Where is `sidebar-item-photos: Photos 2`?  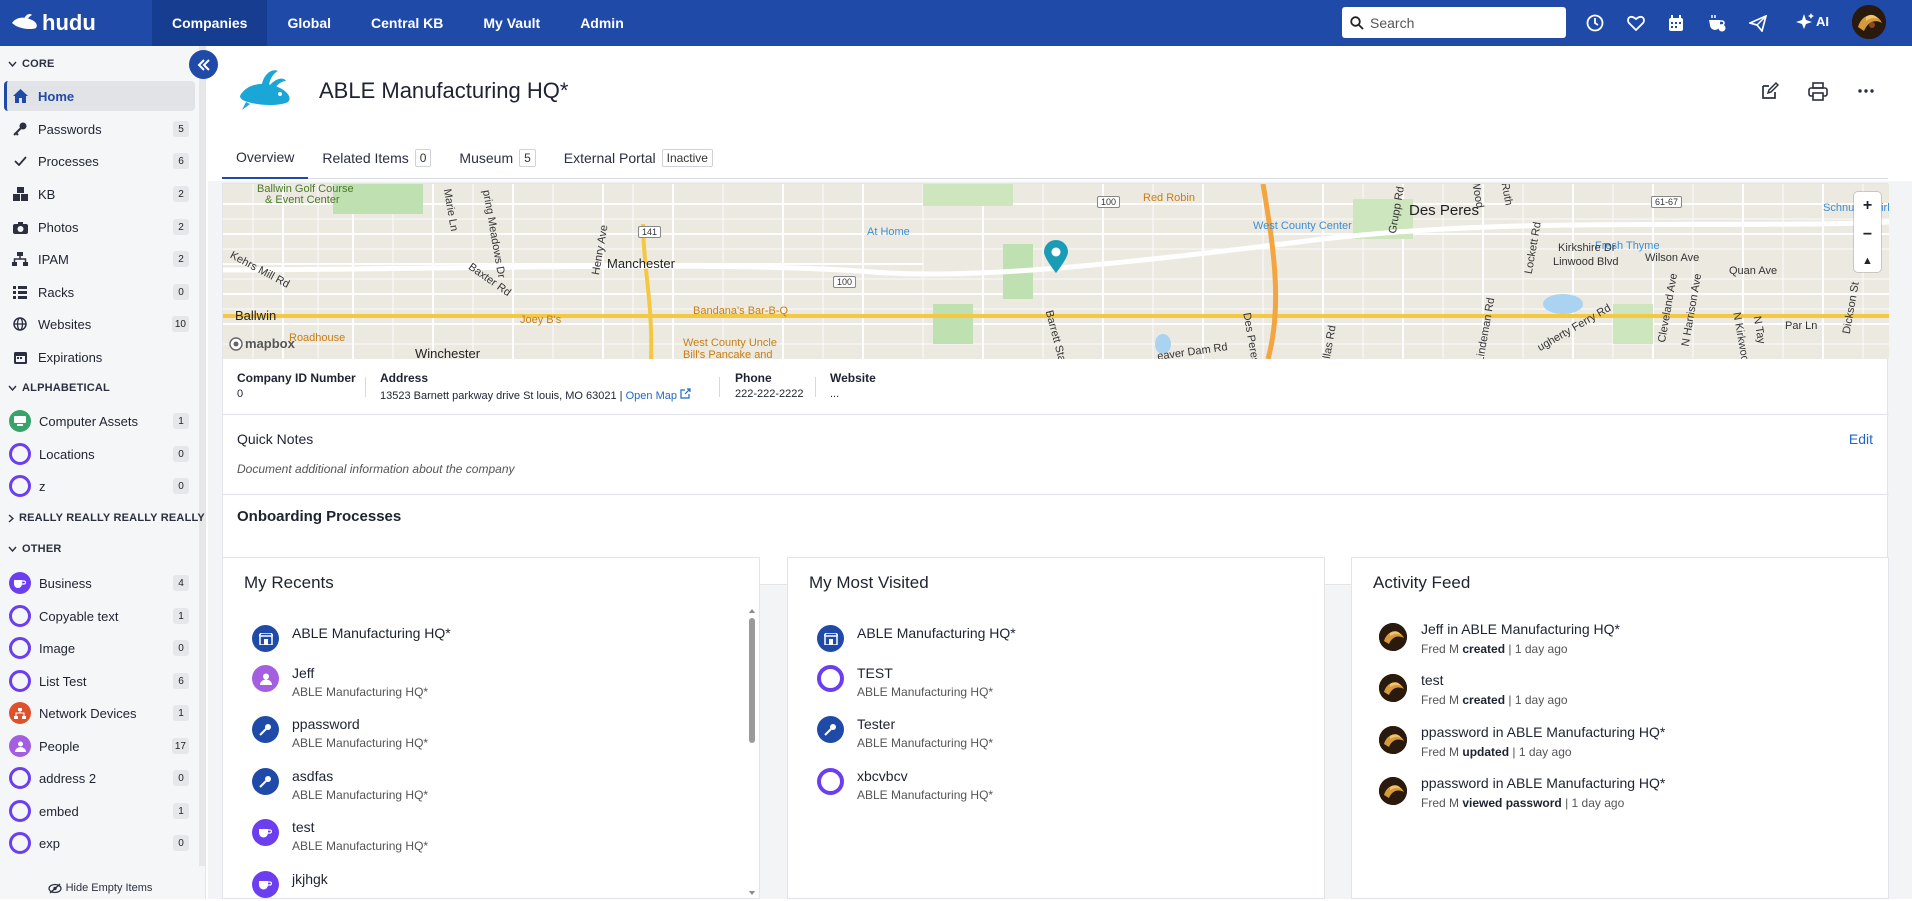 sidebar-item-photos: Photos 2 is located at coordinates (99, 227).